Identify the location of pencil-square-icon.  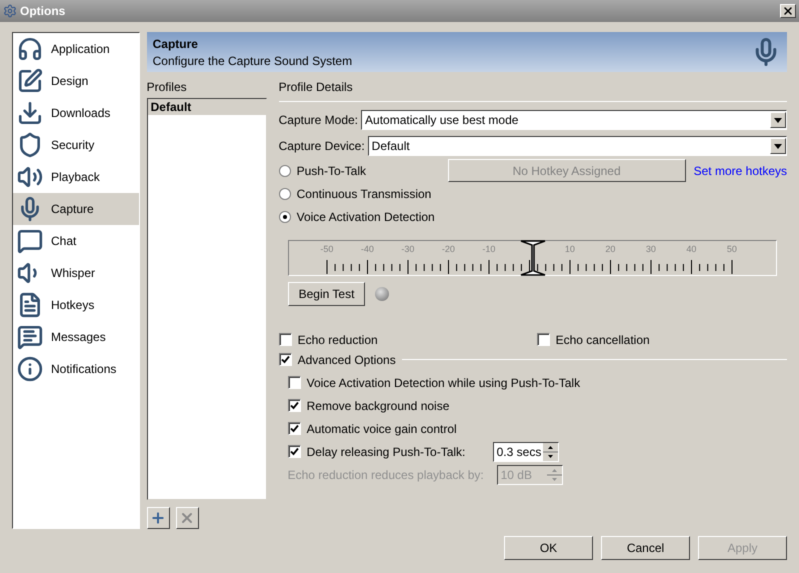
(30, 81).